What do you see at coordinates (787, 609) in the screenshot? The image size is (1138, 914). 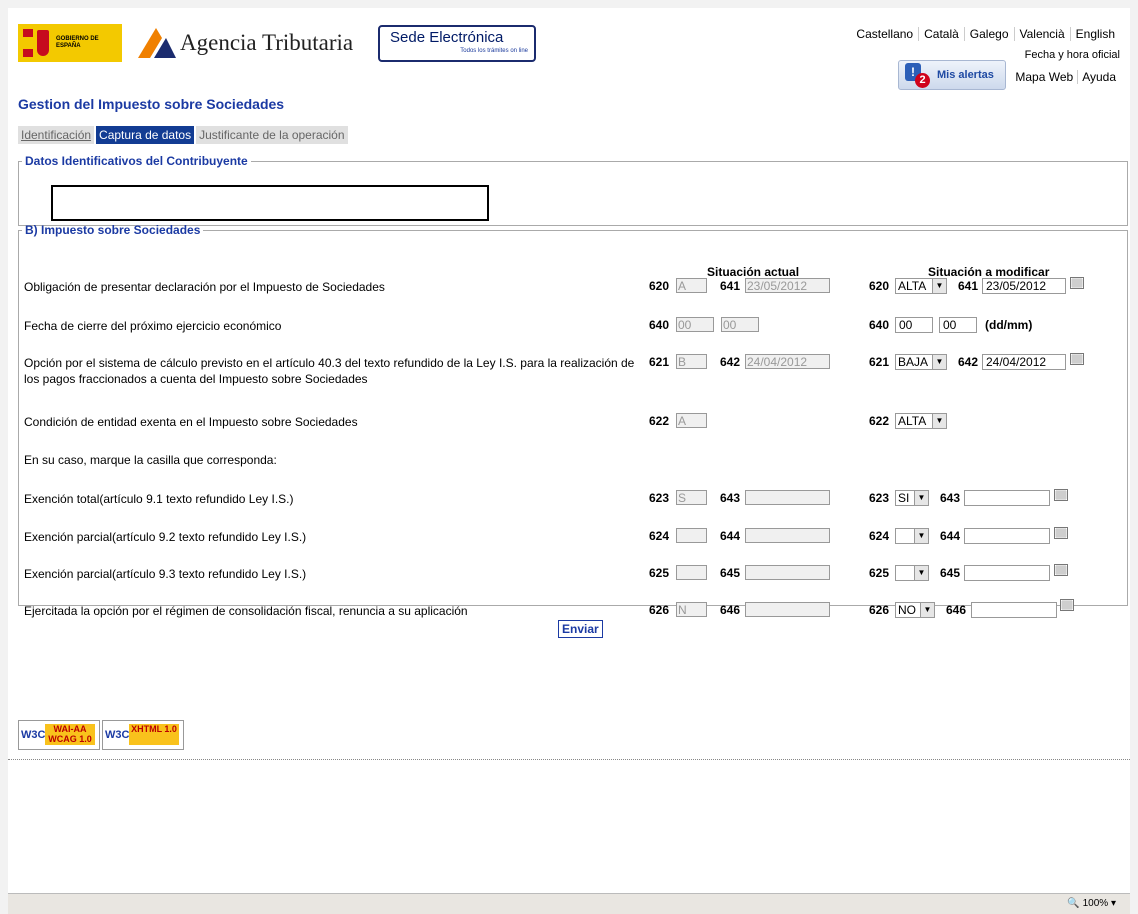 I see `current-646-field` at bounding box center [787, 609].